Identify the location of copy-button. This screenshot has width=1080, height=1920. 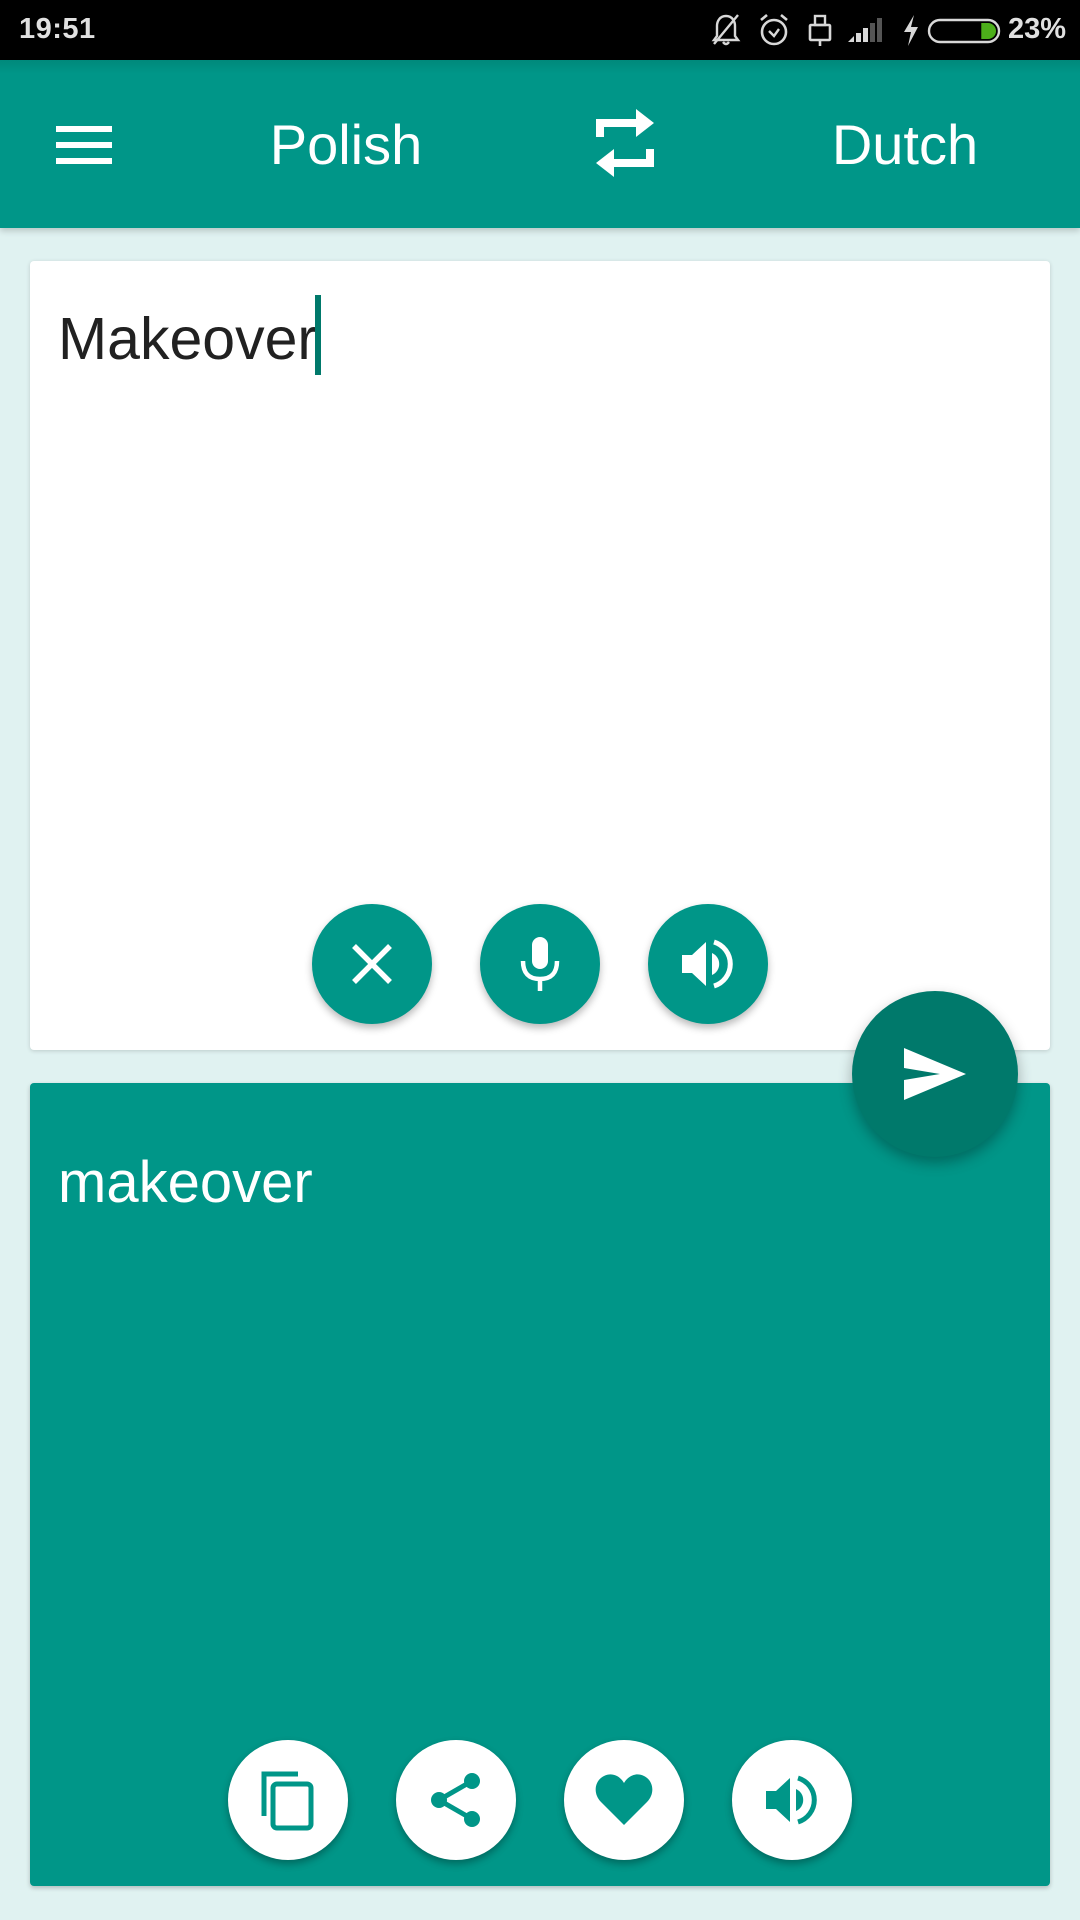
(288, 1800).